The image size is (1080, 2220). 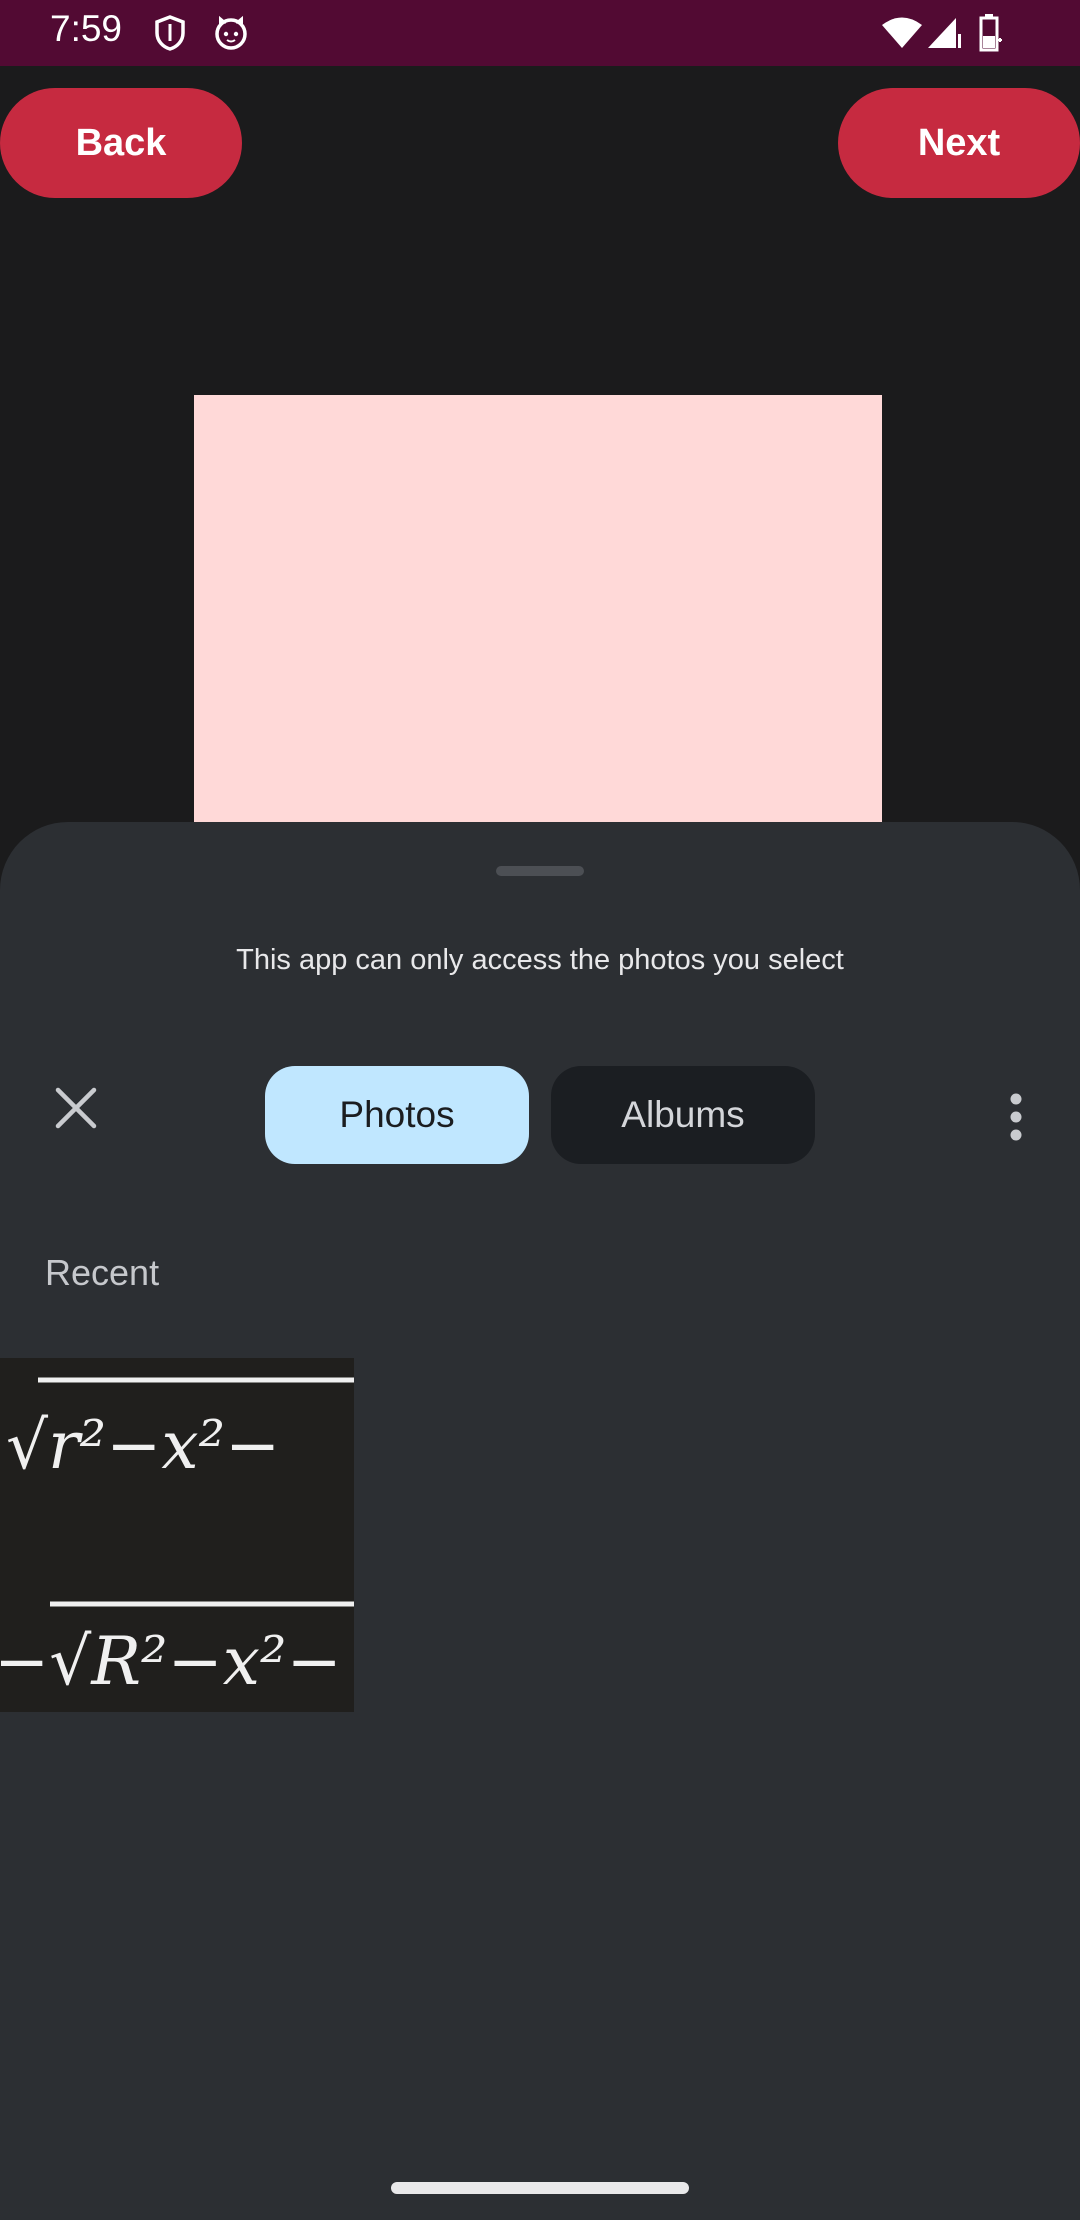 What do you see at coordinates (171, 1661) in the screenshot?
I see `thumbnail-formula-bottom: −√R²−x²−` at bounding box center [171, 1661].